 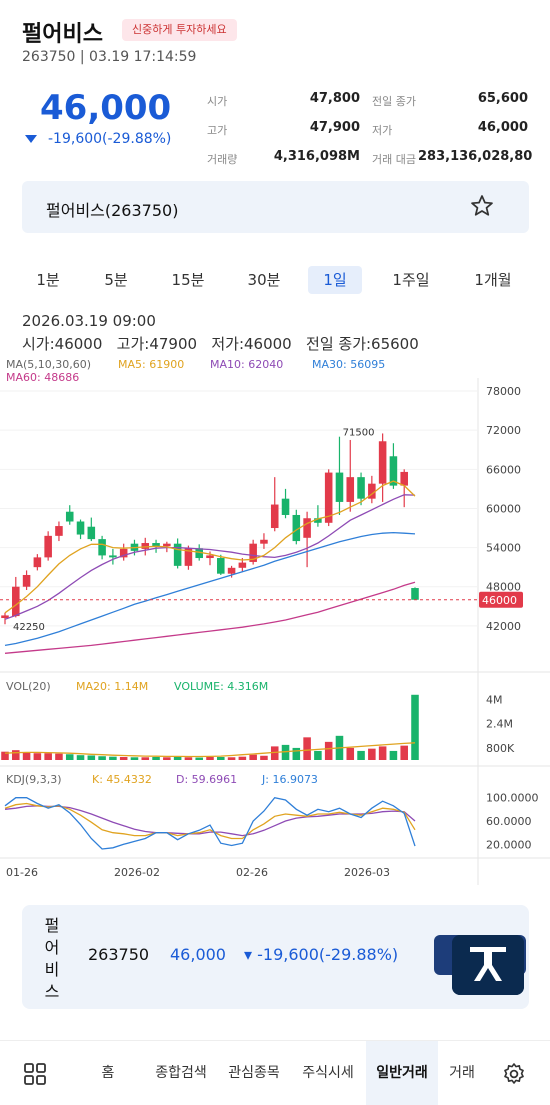 What do you see at coordinates (275, 957) in the screenshot?
I see `stock-summary-strip: 펄어비스 263750 46,000 ▾ -19,600(-29.88%)` at bounding box center [275, 957].